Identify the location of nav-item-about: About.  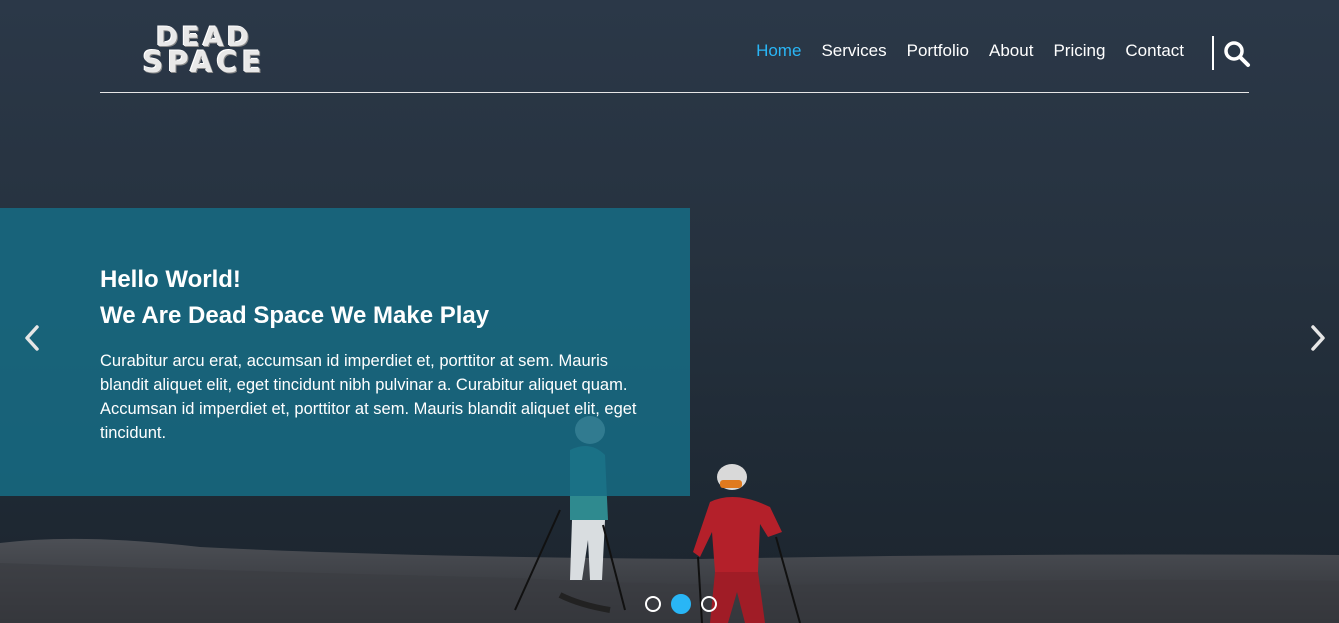
(1011, 51).